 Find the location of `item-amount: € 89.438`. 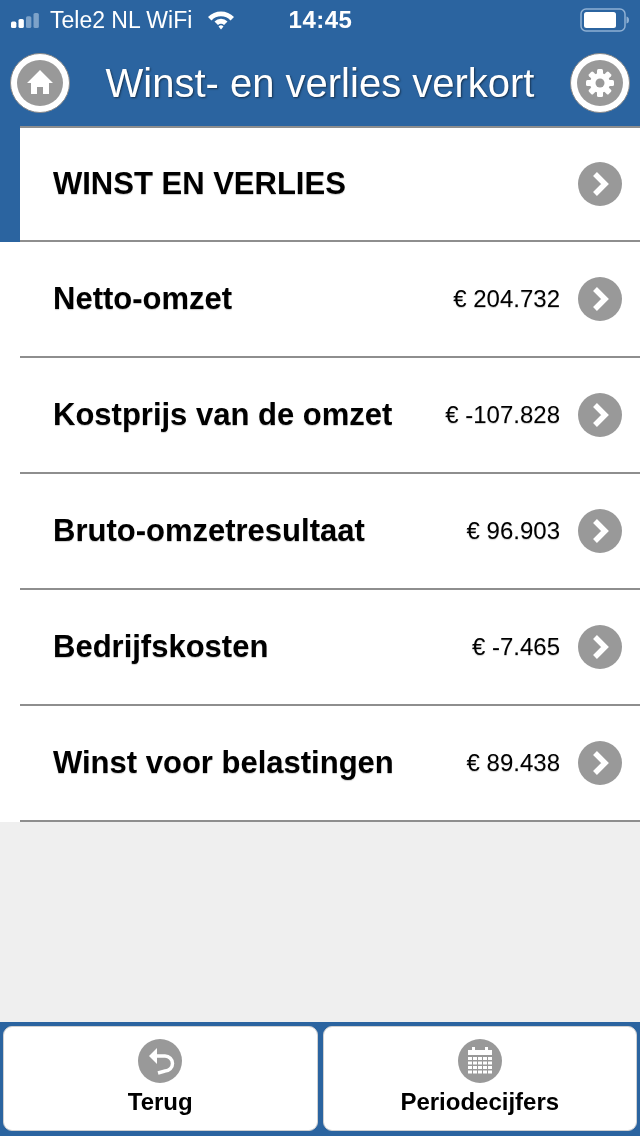

item-amount: € 89.438 is located at coordinates (513, 763).